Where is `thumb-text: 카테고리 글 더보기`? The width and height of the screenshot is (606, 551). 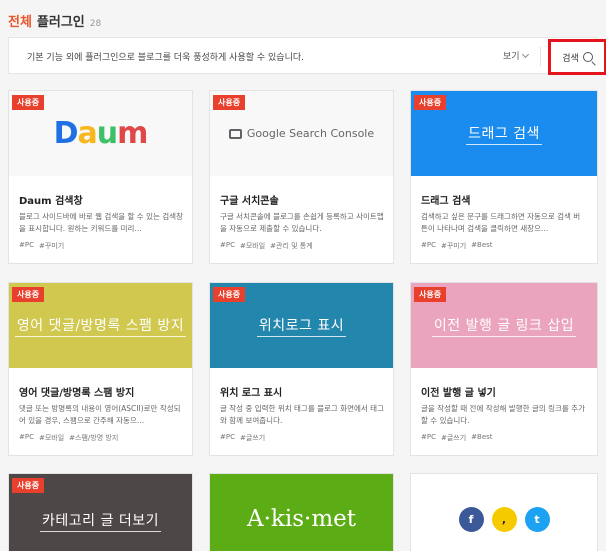
thumb-text: 카테고리 글 더보기 is located at coordinates (100, 521).